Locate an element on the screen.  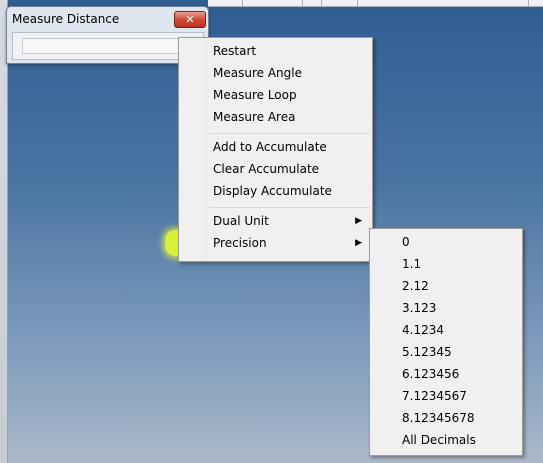
menu-item-measure-loop: Measure Loop is located at coordinates (275, 95).